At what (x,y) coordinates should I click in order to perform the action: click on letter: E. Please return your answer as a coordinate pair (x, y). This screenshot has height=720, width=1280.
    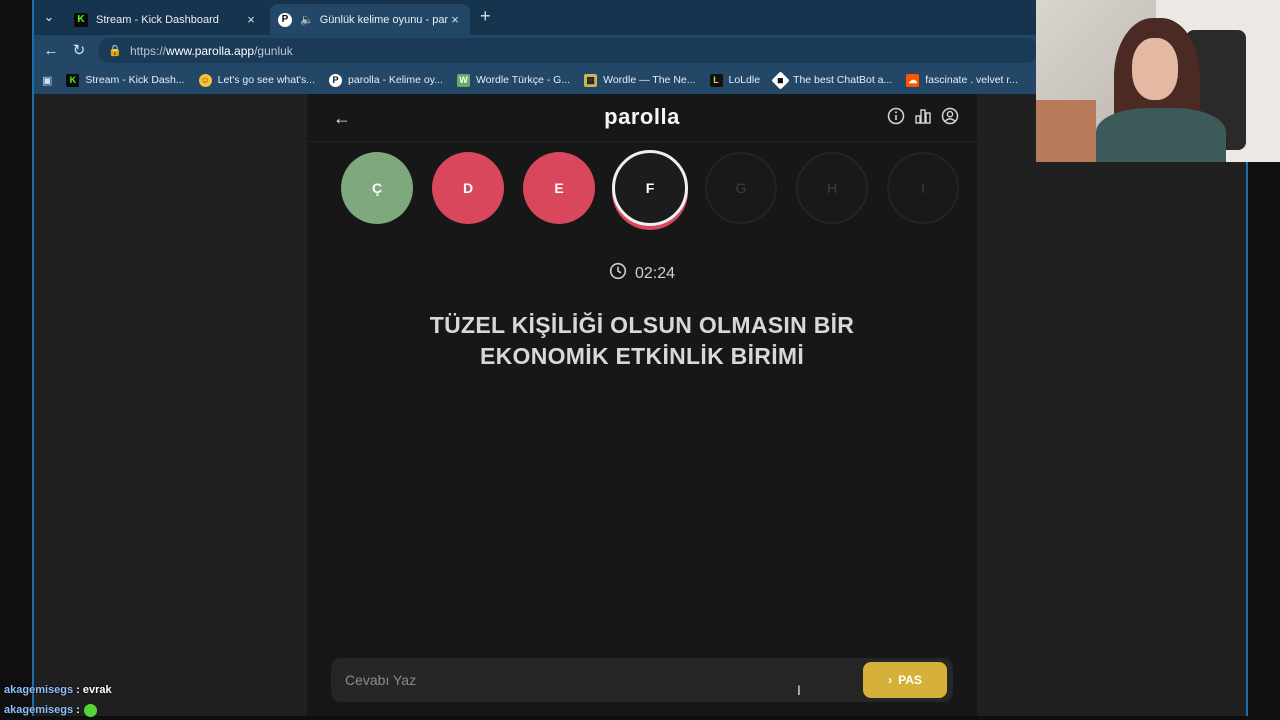
    Looking at the image, I should click on (559, 188).